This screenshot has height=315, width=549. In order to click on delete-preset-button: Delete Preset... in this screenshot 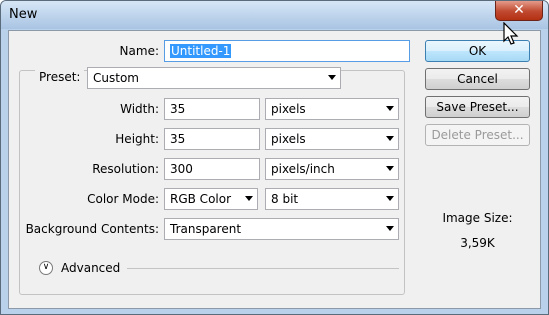, I will do `click(477, 135)`.